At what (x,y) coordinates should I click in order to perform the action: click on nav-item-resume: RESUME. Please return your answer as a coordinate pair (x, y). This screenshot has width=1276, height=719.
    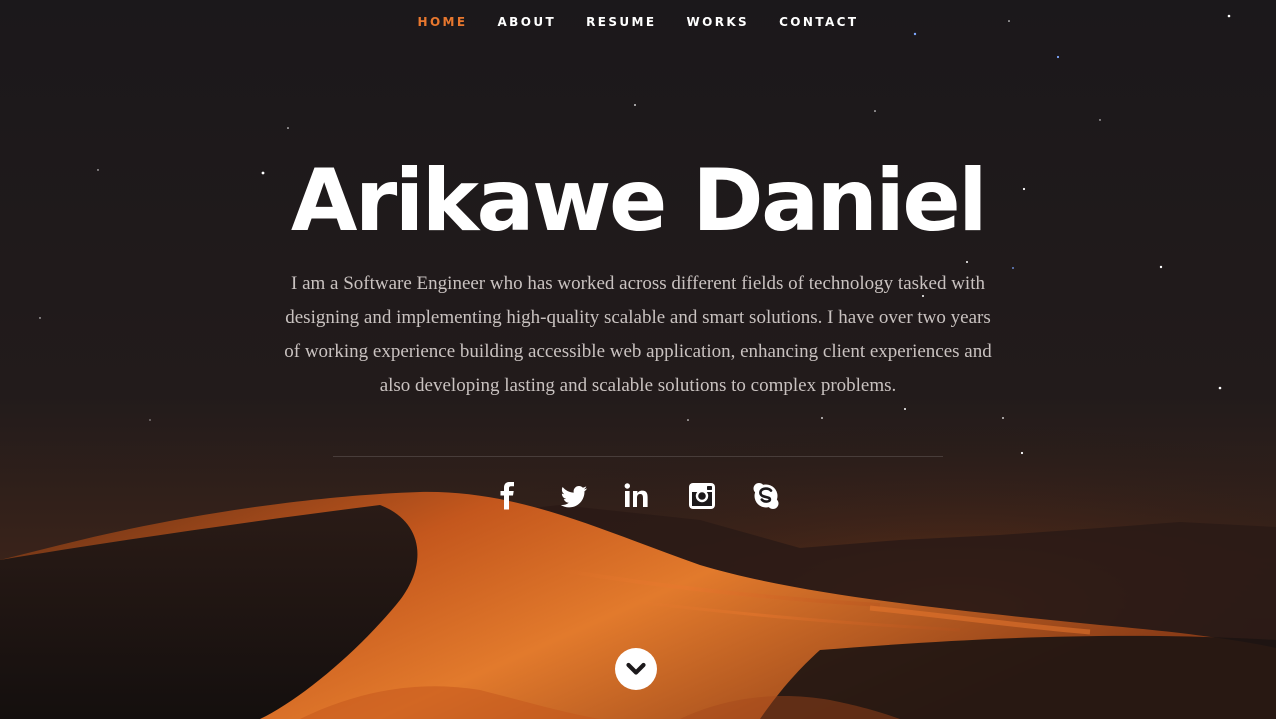
    Looking at the image, I should click on (621, 22).